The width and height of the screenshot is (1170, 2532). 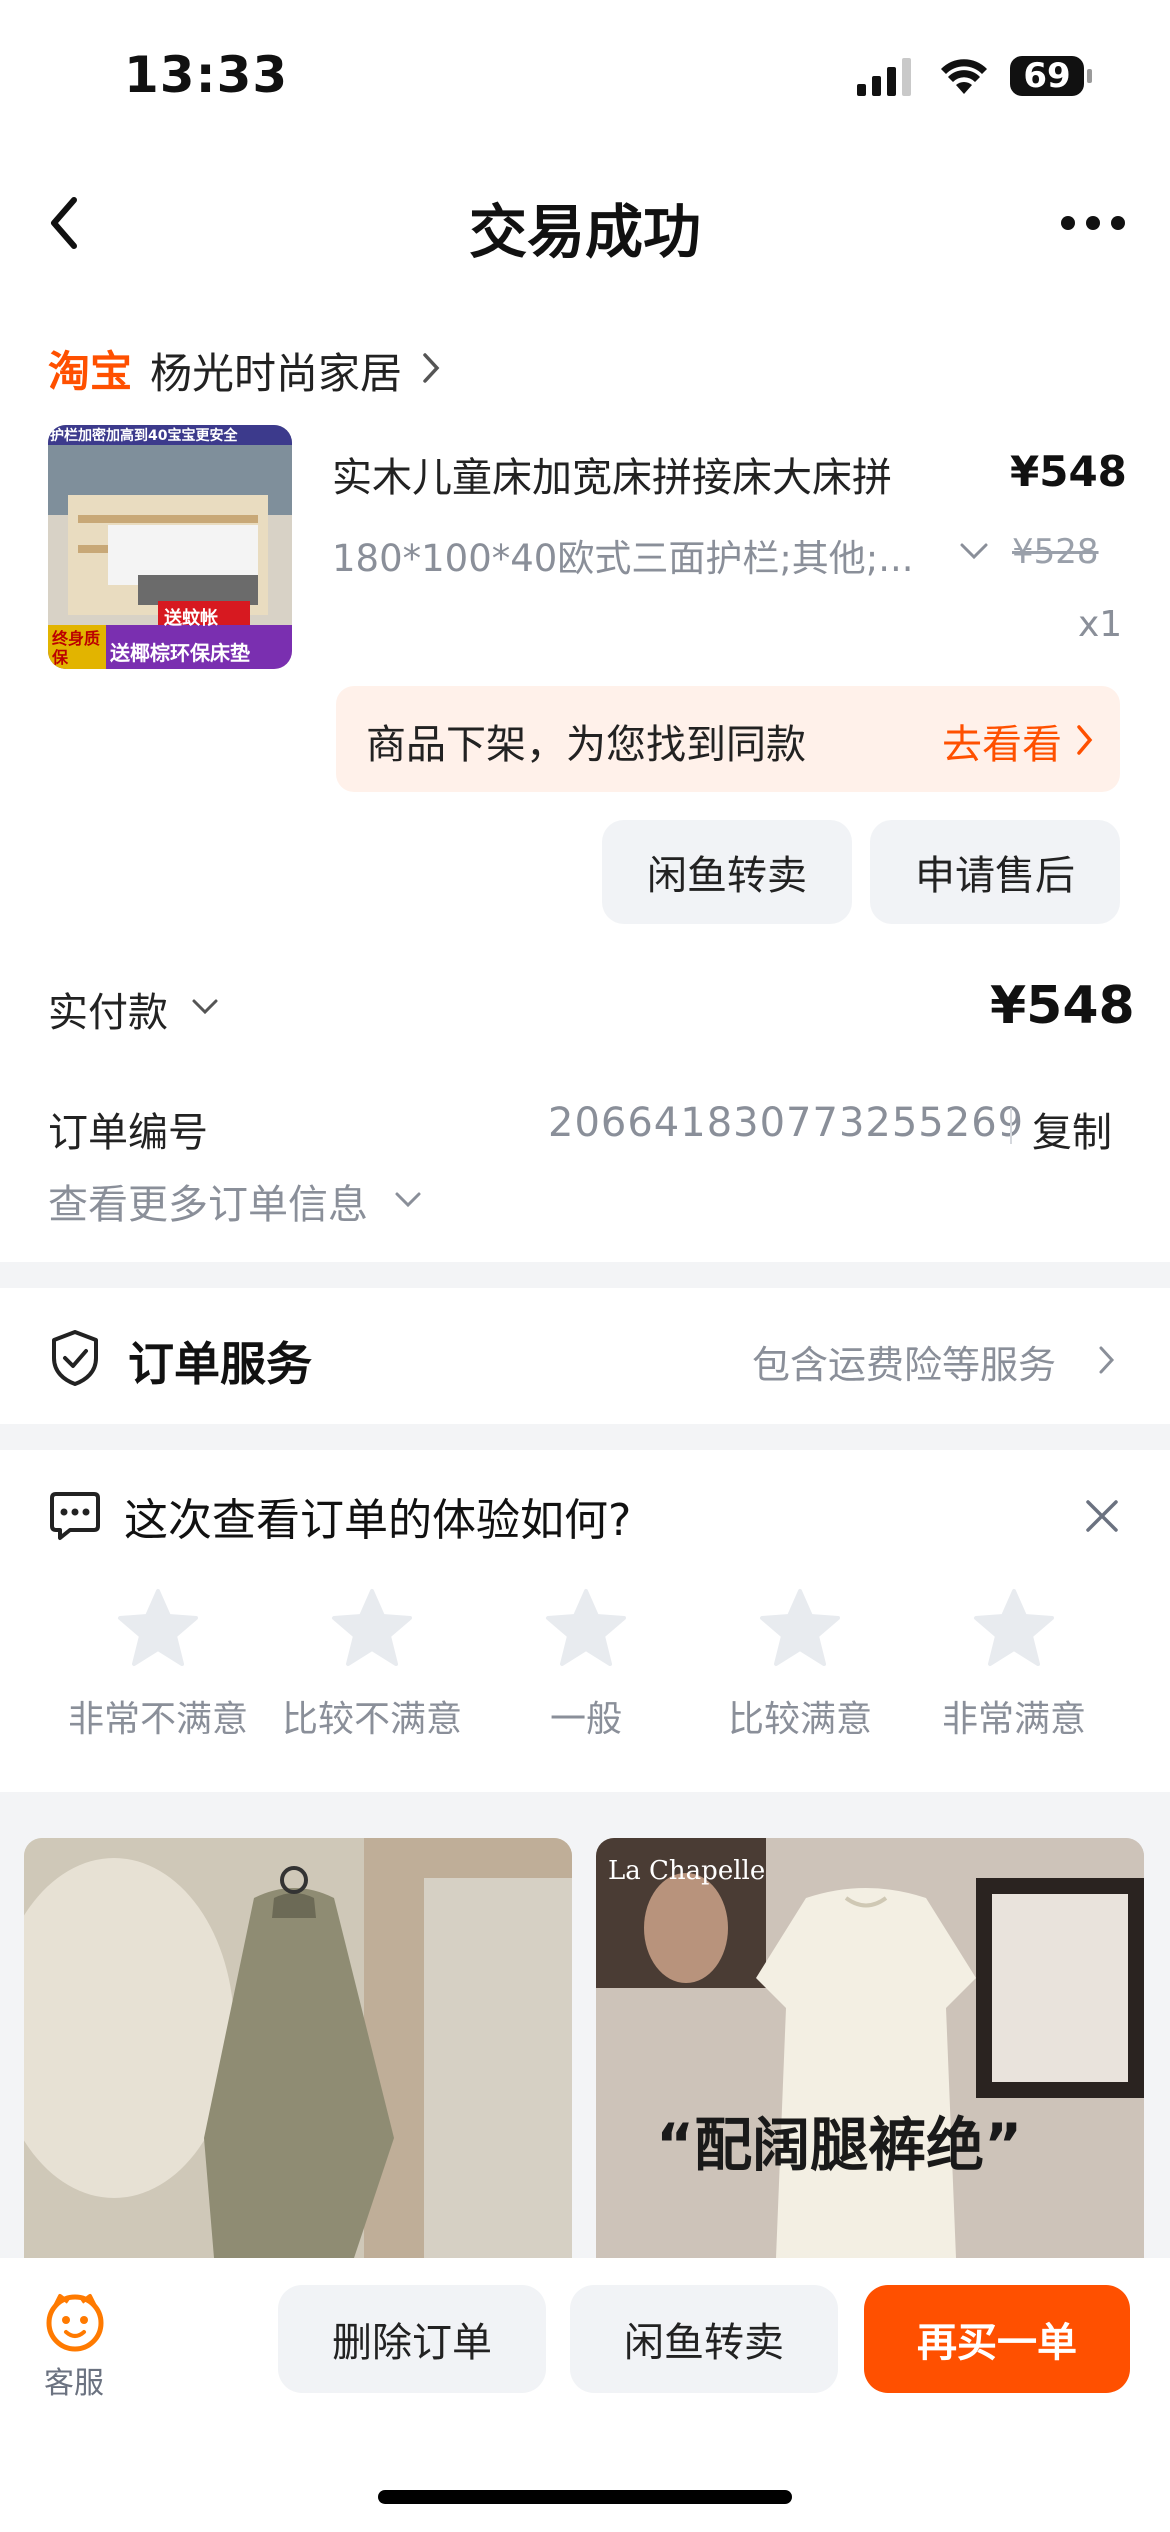 What do you see at coordinates (1100, 624) in the screenshot?
I see `quantity: x1` at bounding box center [1100, 624].